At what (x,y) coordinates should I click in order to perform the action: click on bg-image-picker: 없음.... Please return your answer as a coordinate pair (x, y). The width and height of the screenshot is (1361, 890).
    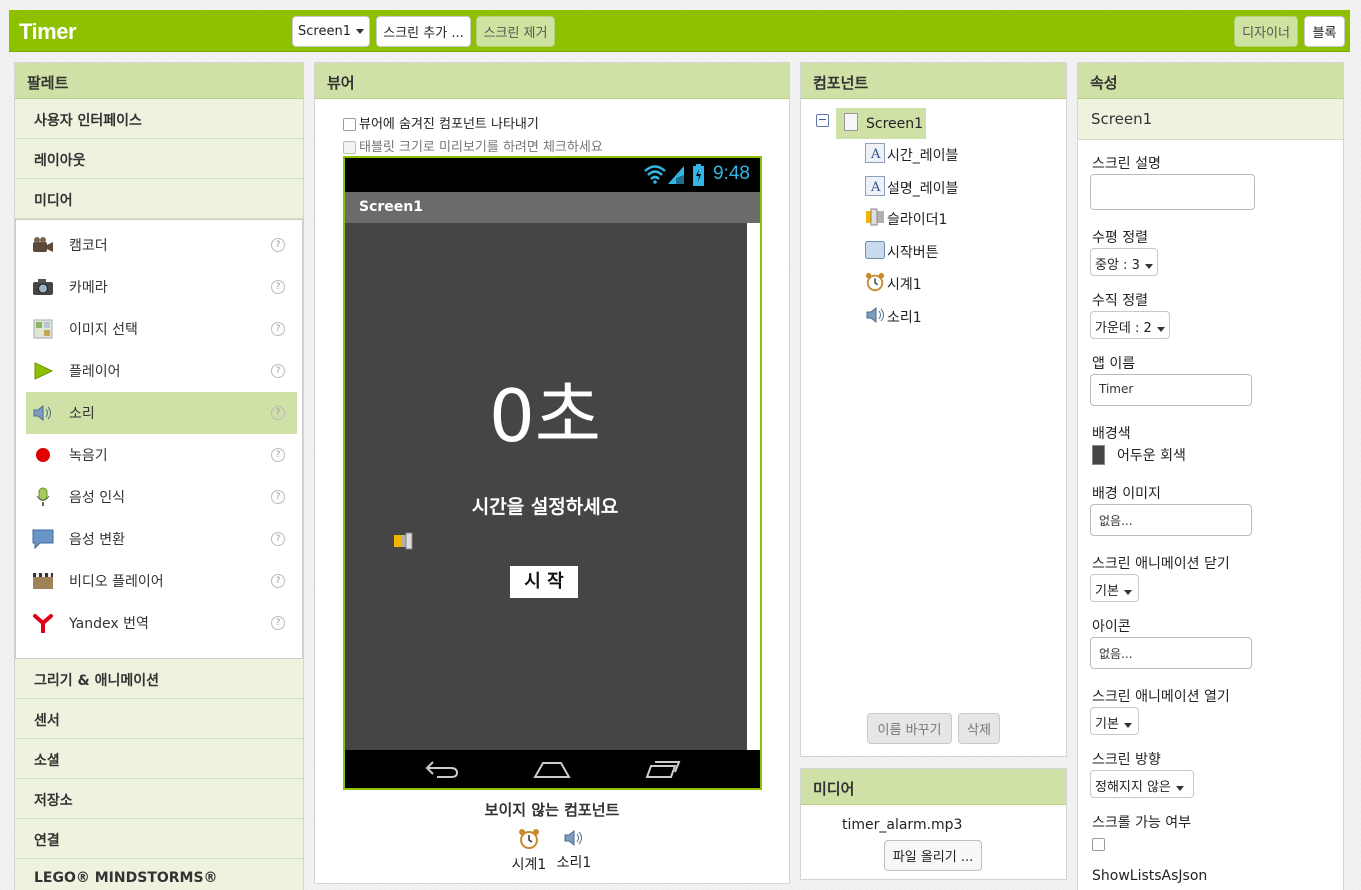
    Looking at the image, I should click on (1171, 520).